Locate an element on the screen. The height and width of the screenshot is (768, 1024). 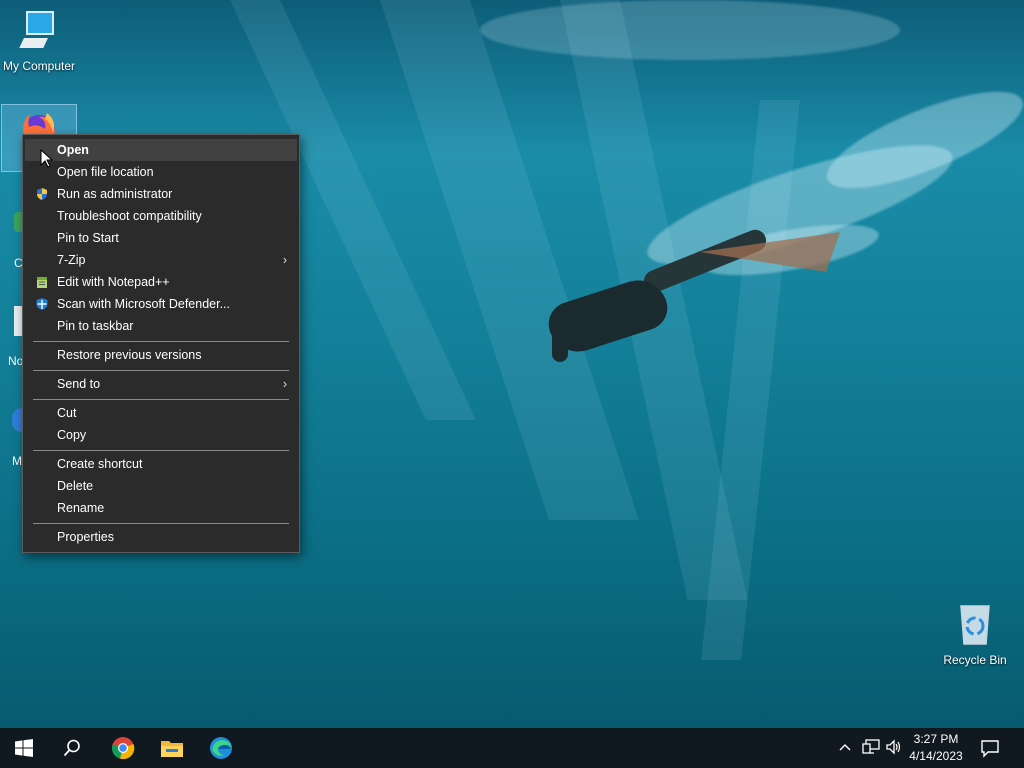
edge-icon is located at coordinates (221, 748).